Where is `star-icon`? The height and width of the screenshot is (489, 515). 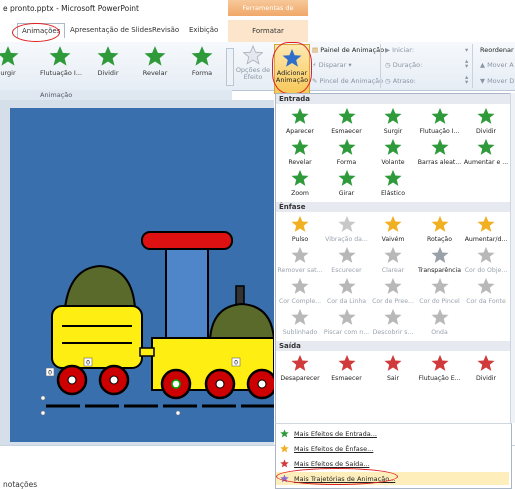 star-icon is located at coordinates (108, 56).